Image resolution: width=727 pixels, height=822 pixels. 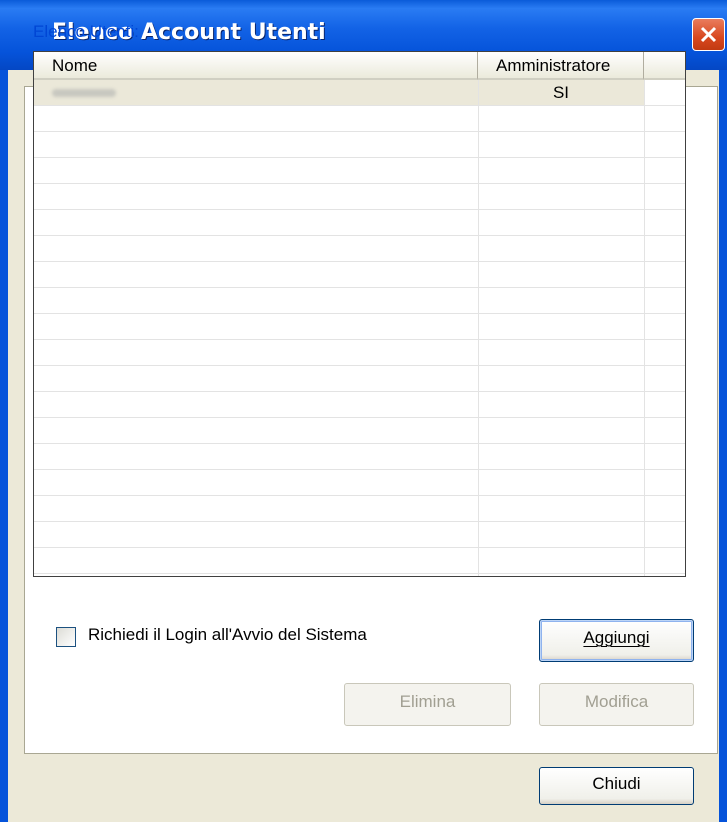 I want to click on elimina-button: Elimina, so click(x=427, y=704).